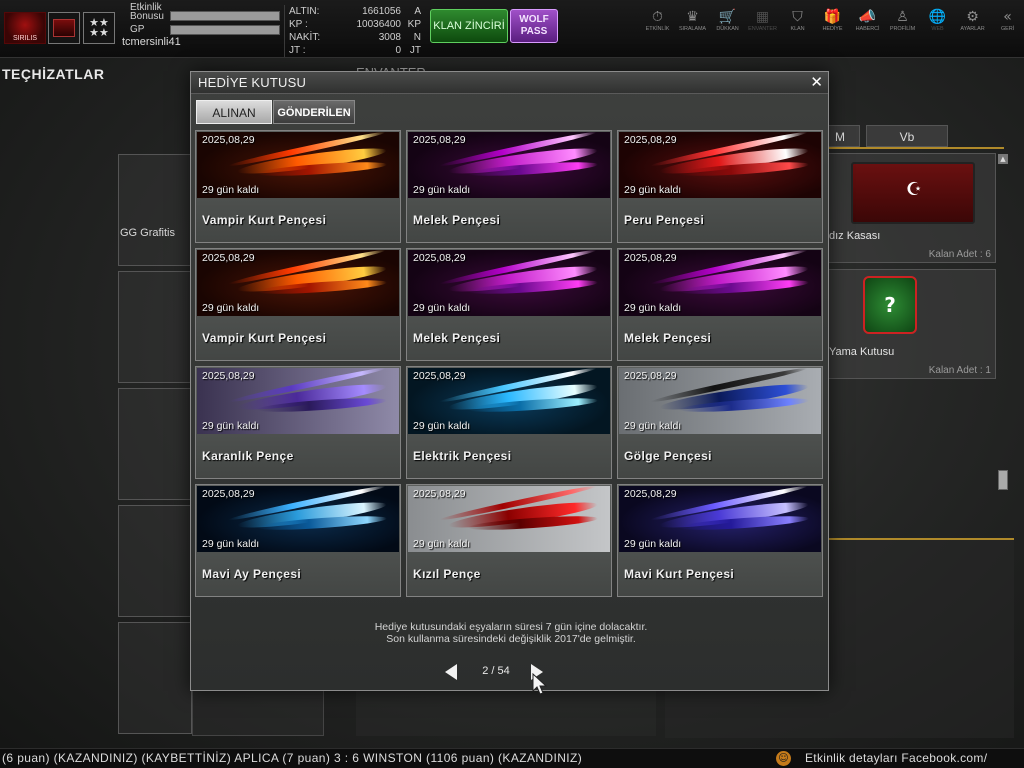 The width and height of the screenshot is (1024, 768). Describe the element at coordinates (762, 20) in the screenshot. I see `nav-item-3: ▦ ENVANTER` at that location.